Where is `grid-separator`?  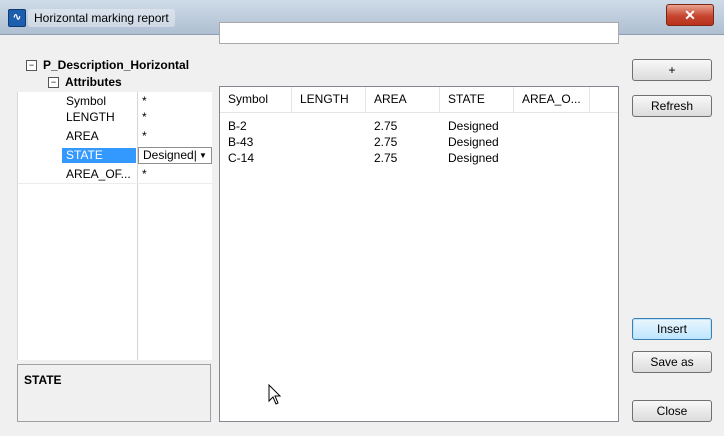 grid-separator is located at coordinates (115, 183).